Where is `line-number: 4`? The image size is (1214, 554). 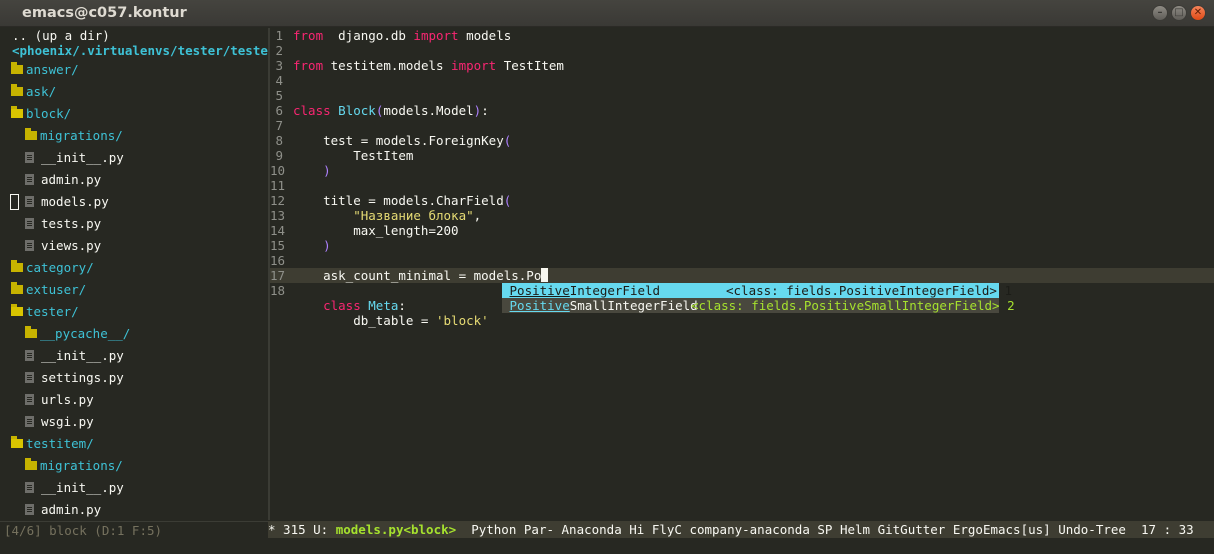 line-number: 4 is located at coordinates (279, 80).